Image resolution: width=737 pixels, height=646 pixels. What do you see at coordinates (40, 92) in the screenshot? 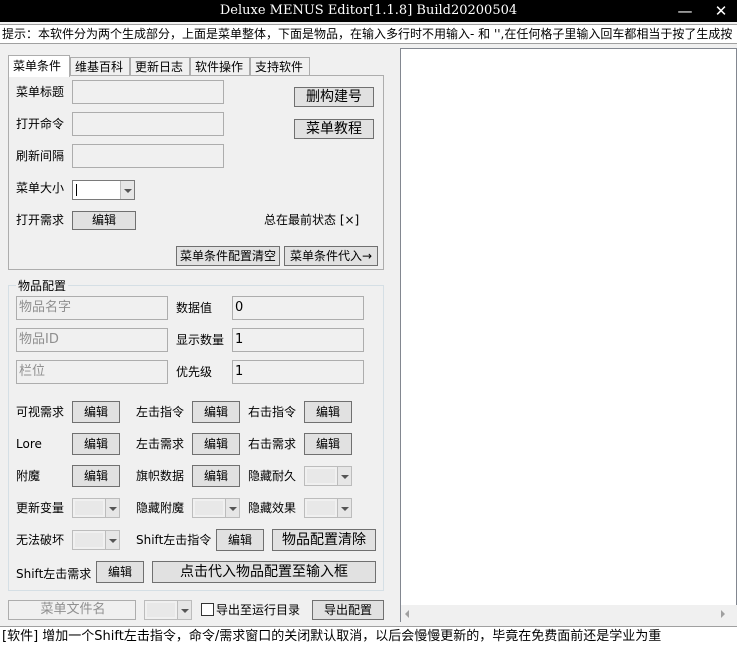
I see `menu-title-label: 菜单标题` at bounding box center [40, 92].